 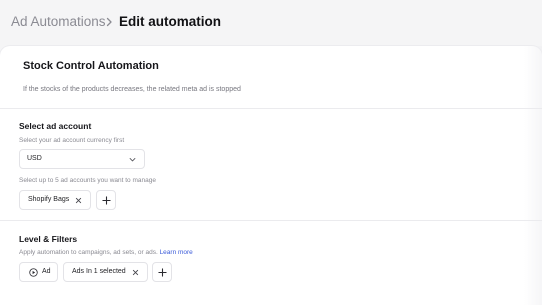 I want to click on level-filters-section-title: Level & Filters, so click(x=48, y=239).